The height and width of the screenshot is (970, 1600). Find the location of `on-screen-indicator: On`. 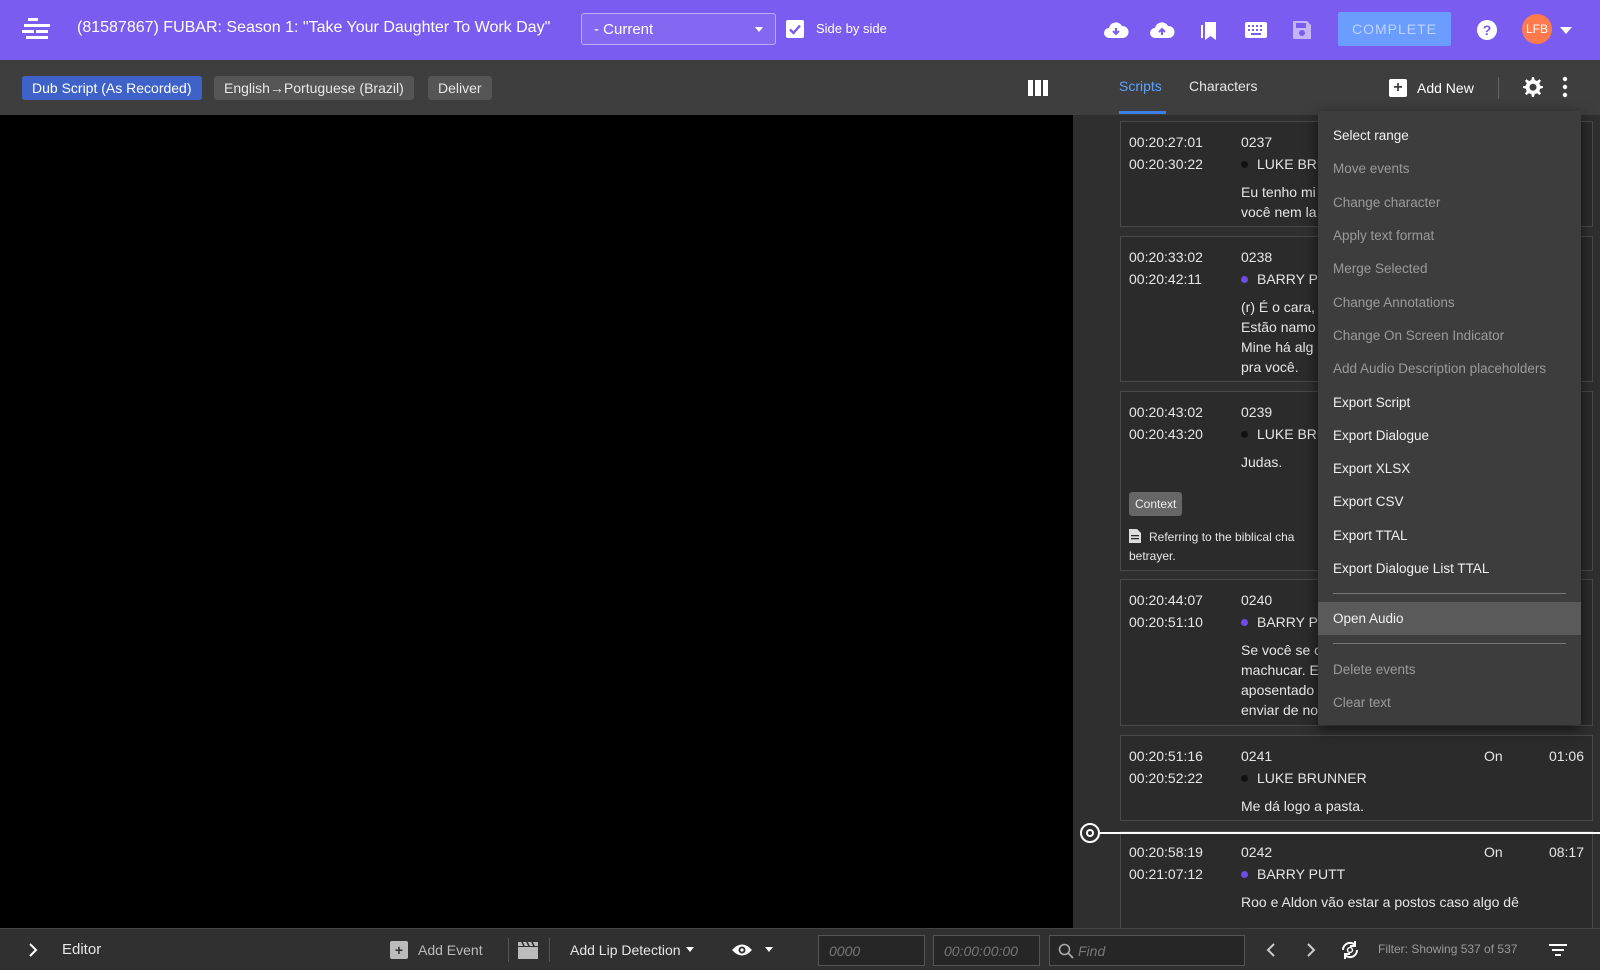

on-screen-indicator: On is located at coordinates (1493, 756).